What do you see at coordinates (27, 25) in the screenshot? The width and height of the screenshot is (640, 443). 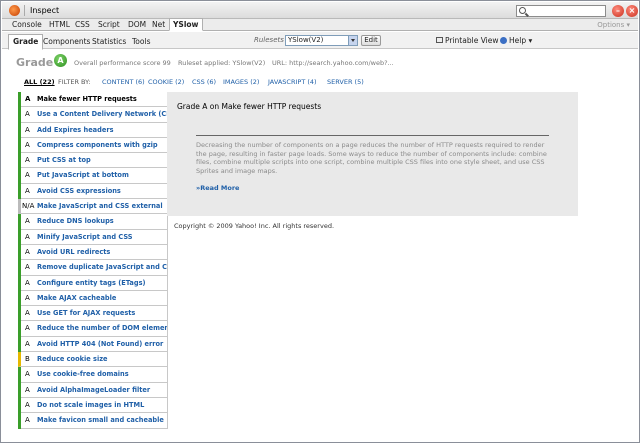 I see `tab-console: Console` at bounding box center [27, 25].